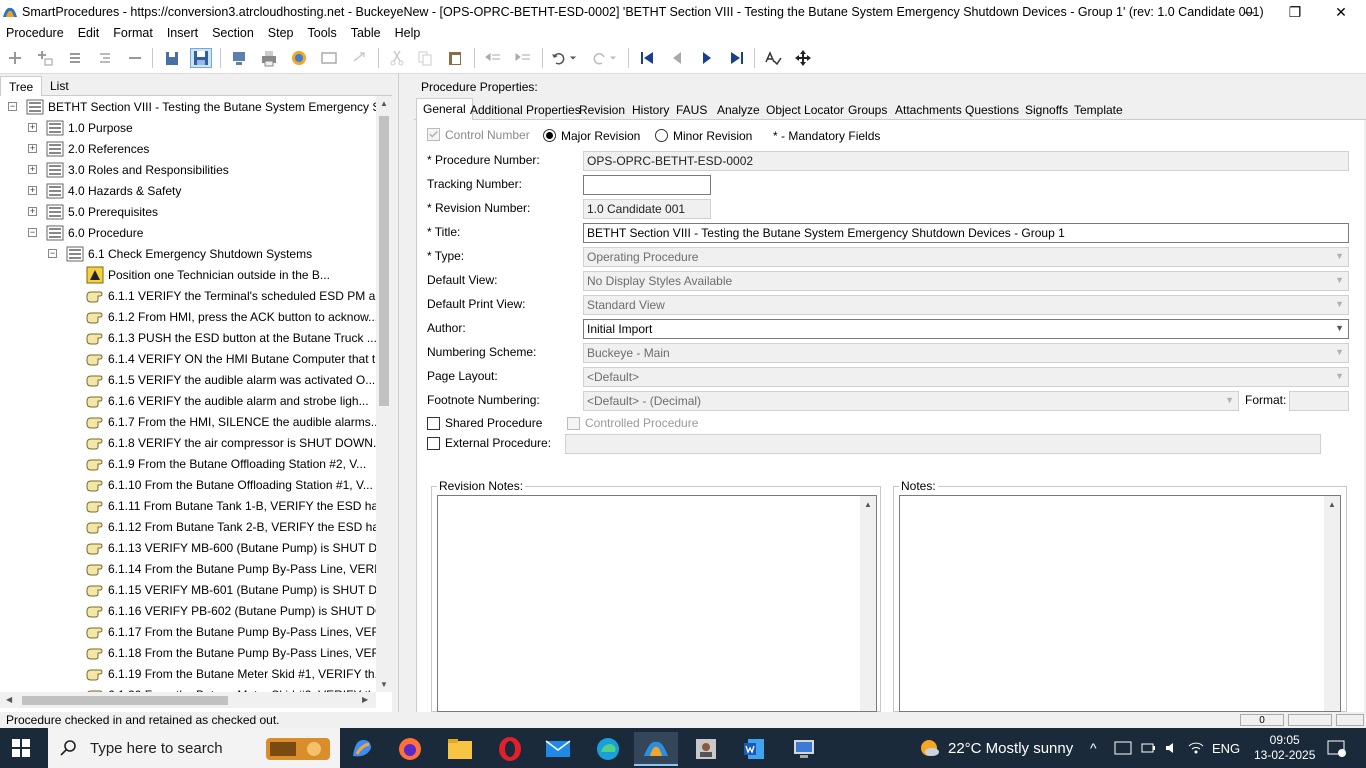  Describe the element at coordinates (966, 161) in the screenshot. I see `procedure-number-field: OPS-OPRC-BETHT-ESD-0002` at that location.